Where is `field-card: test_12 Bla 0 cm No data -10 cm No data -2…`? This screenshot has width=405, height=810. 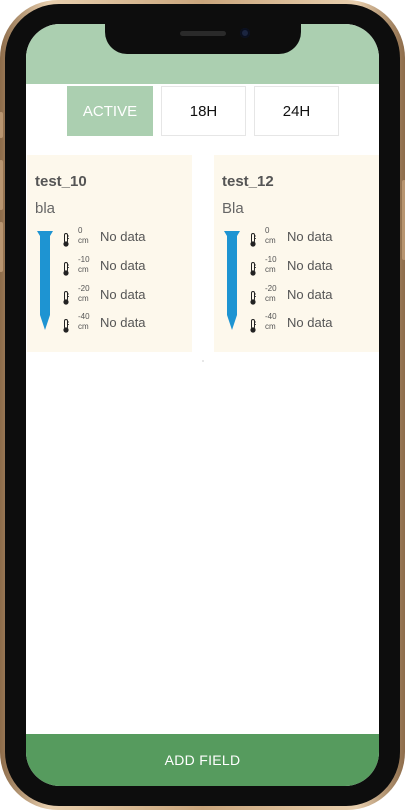
field-card: test_12 Bla 0 cm No data -10 cm No data -2… is located at coordinates (296, 253).